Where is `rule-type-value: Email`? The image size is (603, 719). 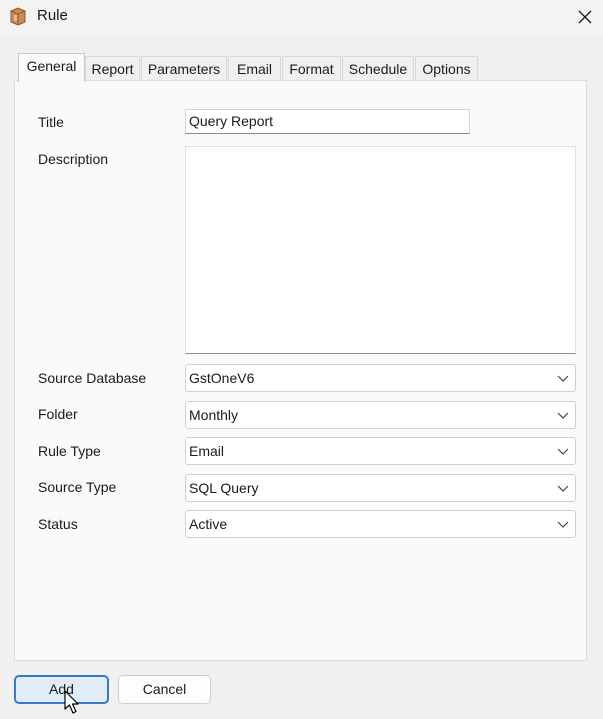
rule-type-value: Email is located at coordinates (207, 451).